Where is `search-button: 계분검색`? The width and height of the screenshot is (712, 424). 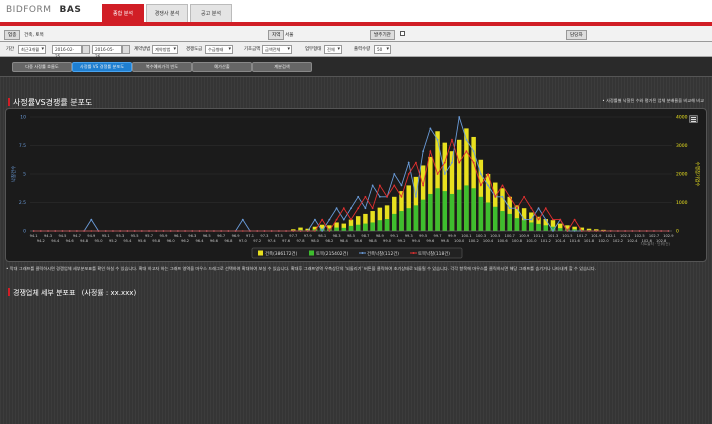
search-button: 계분검색 is located at coordinates (282, 67).